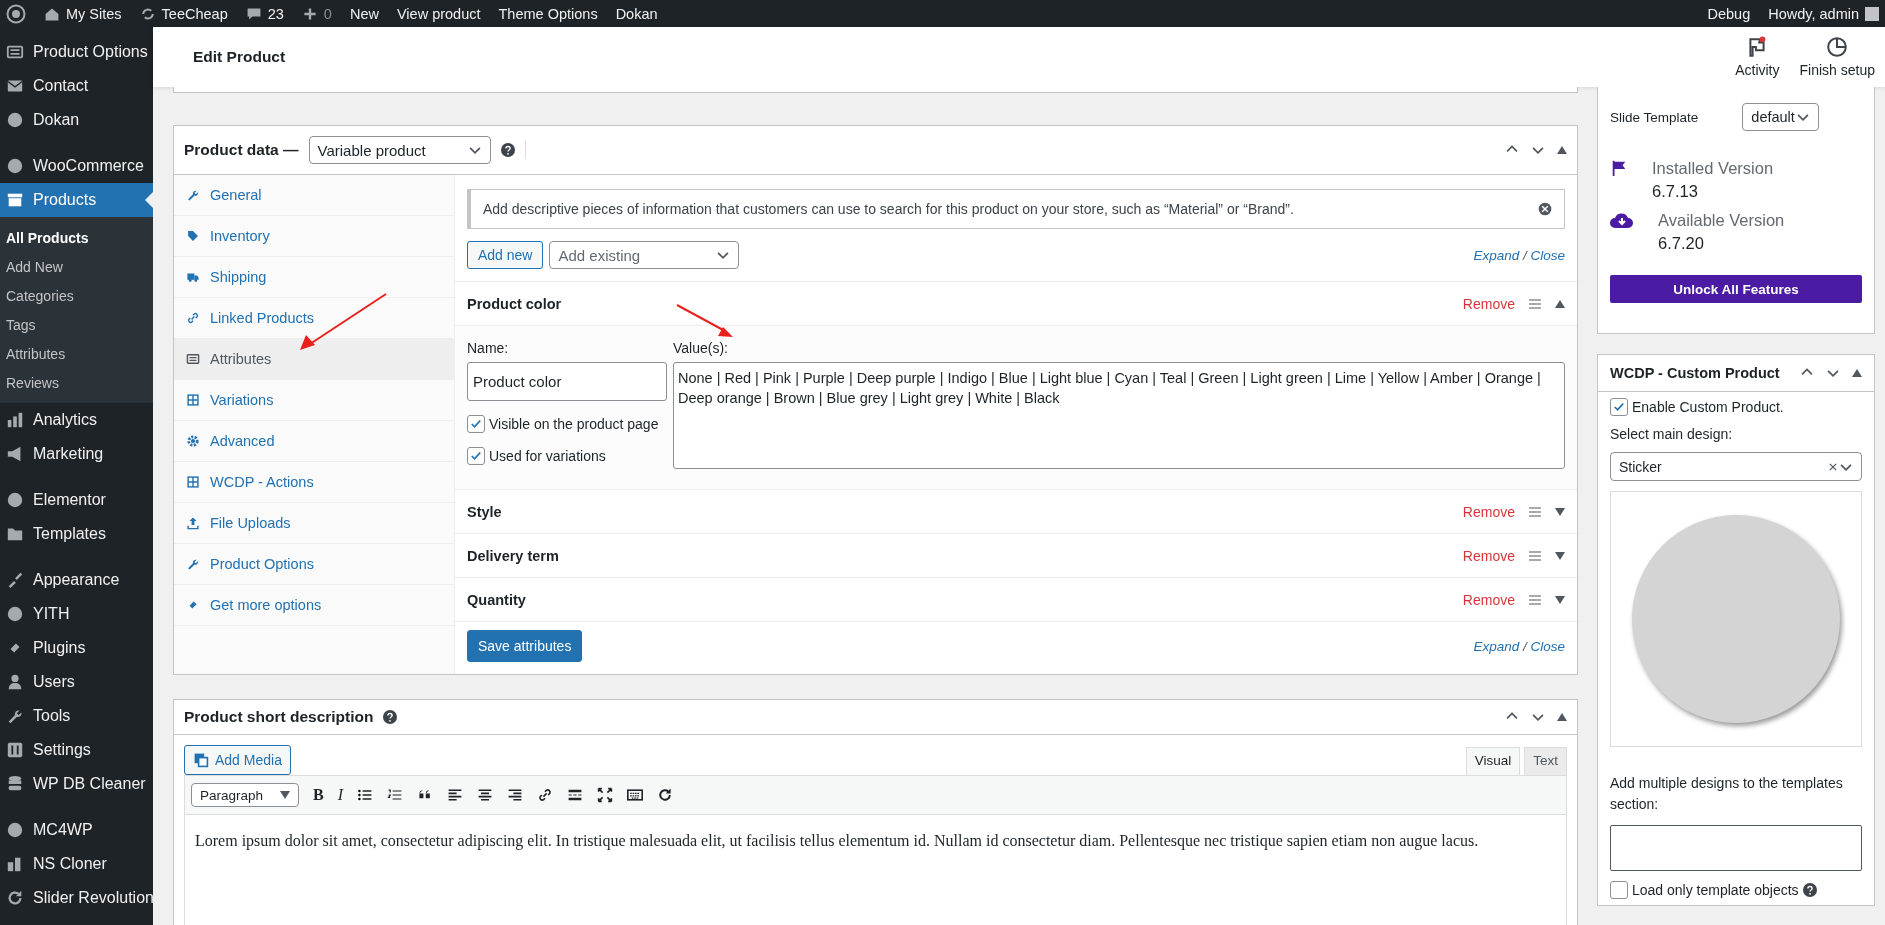 The image size is (1885, 925). What do you see at coordinates (545, 795) in the screenshot?
I see `link-icon` at bounding box center [545, 795].